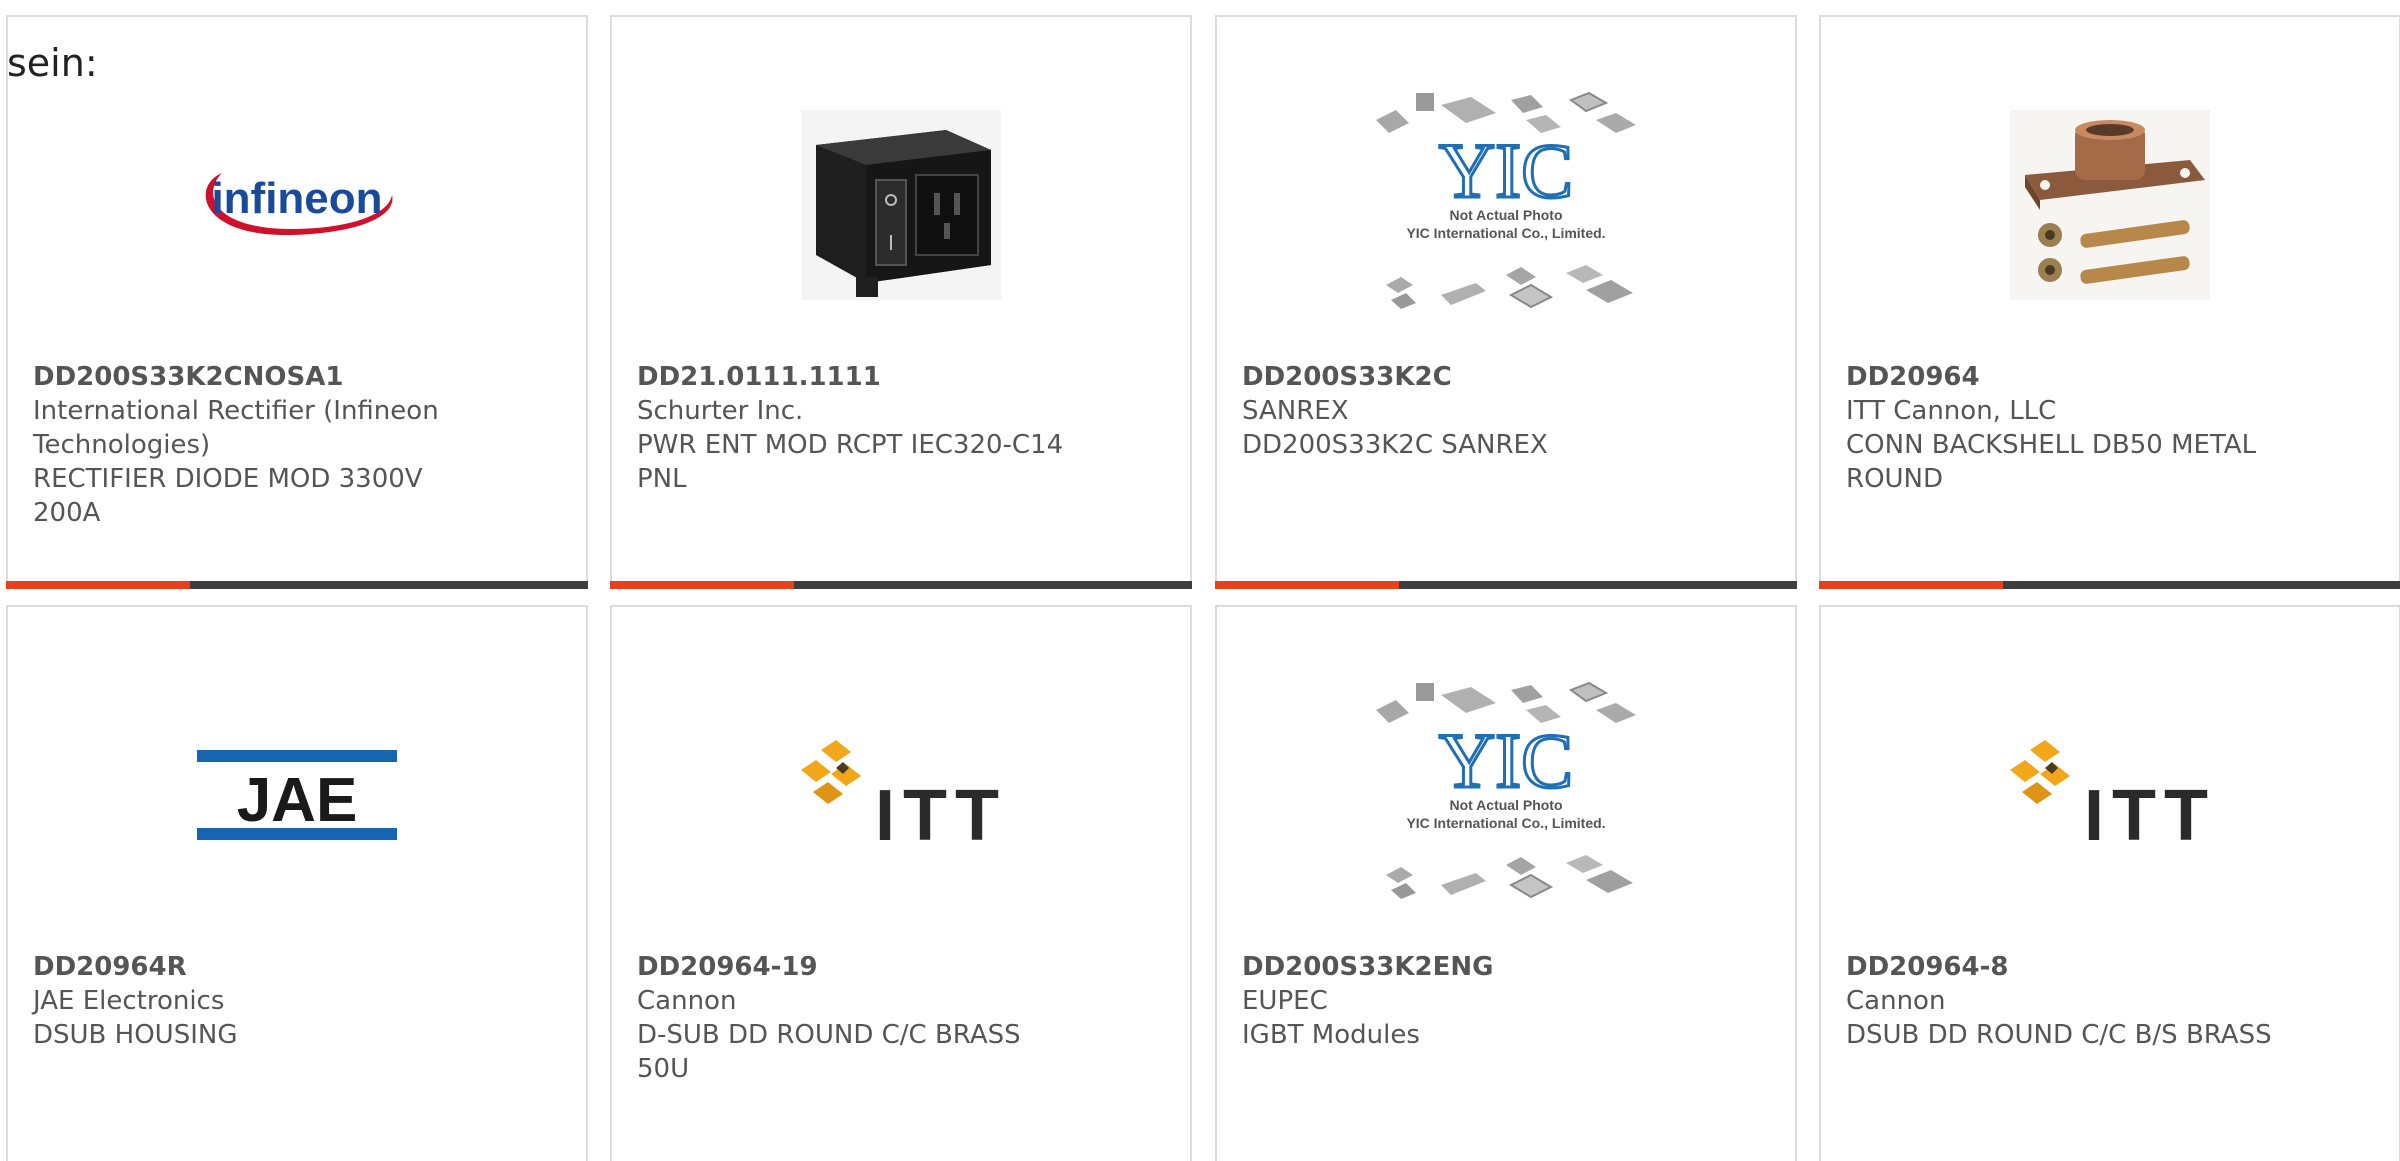  I want to click on backshell-icon, so click(2110, 205).